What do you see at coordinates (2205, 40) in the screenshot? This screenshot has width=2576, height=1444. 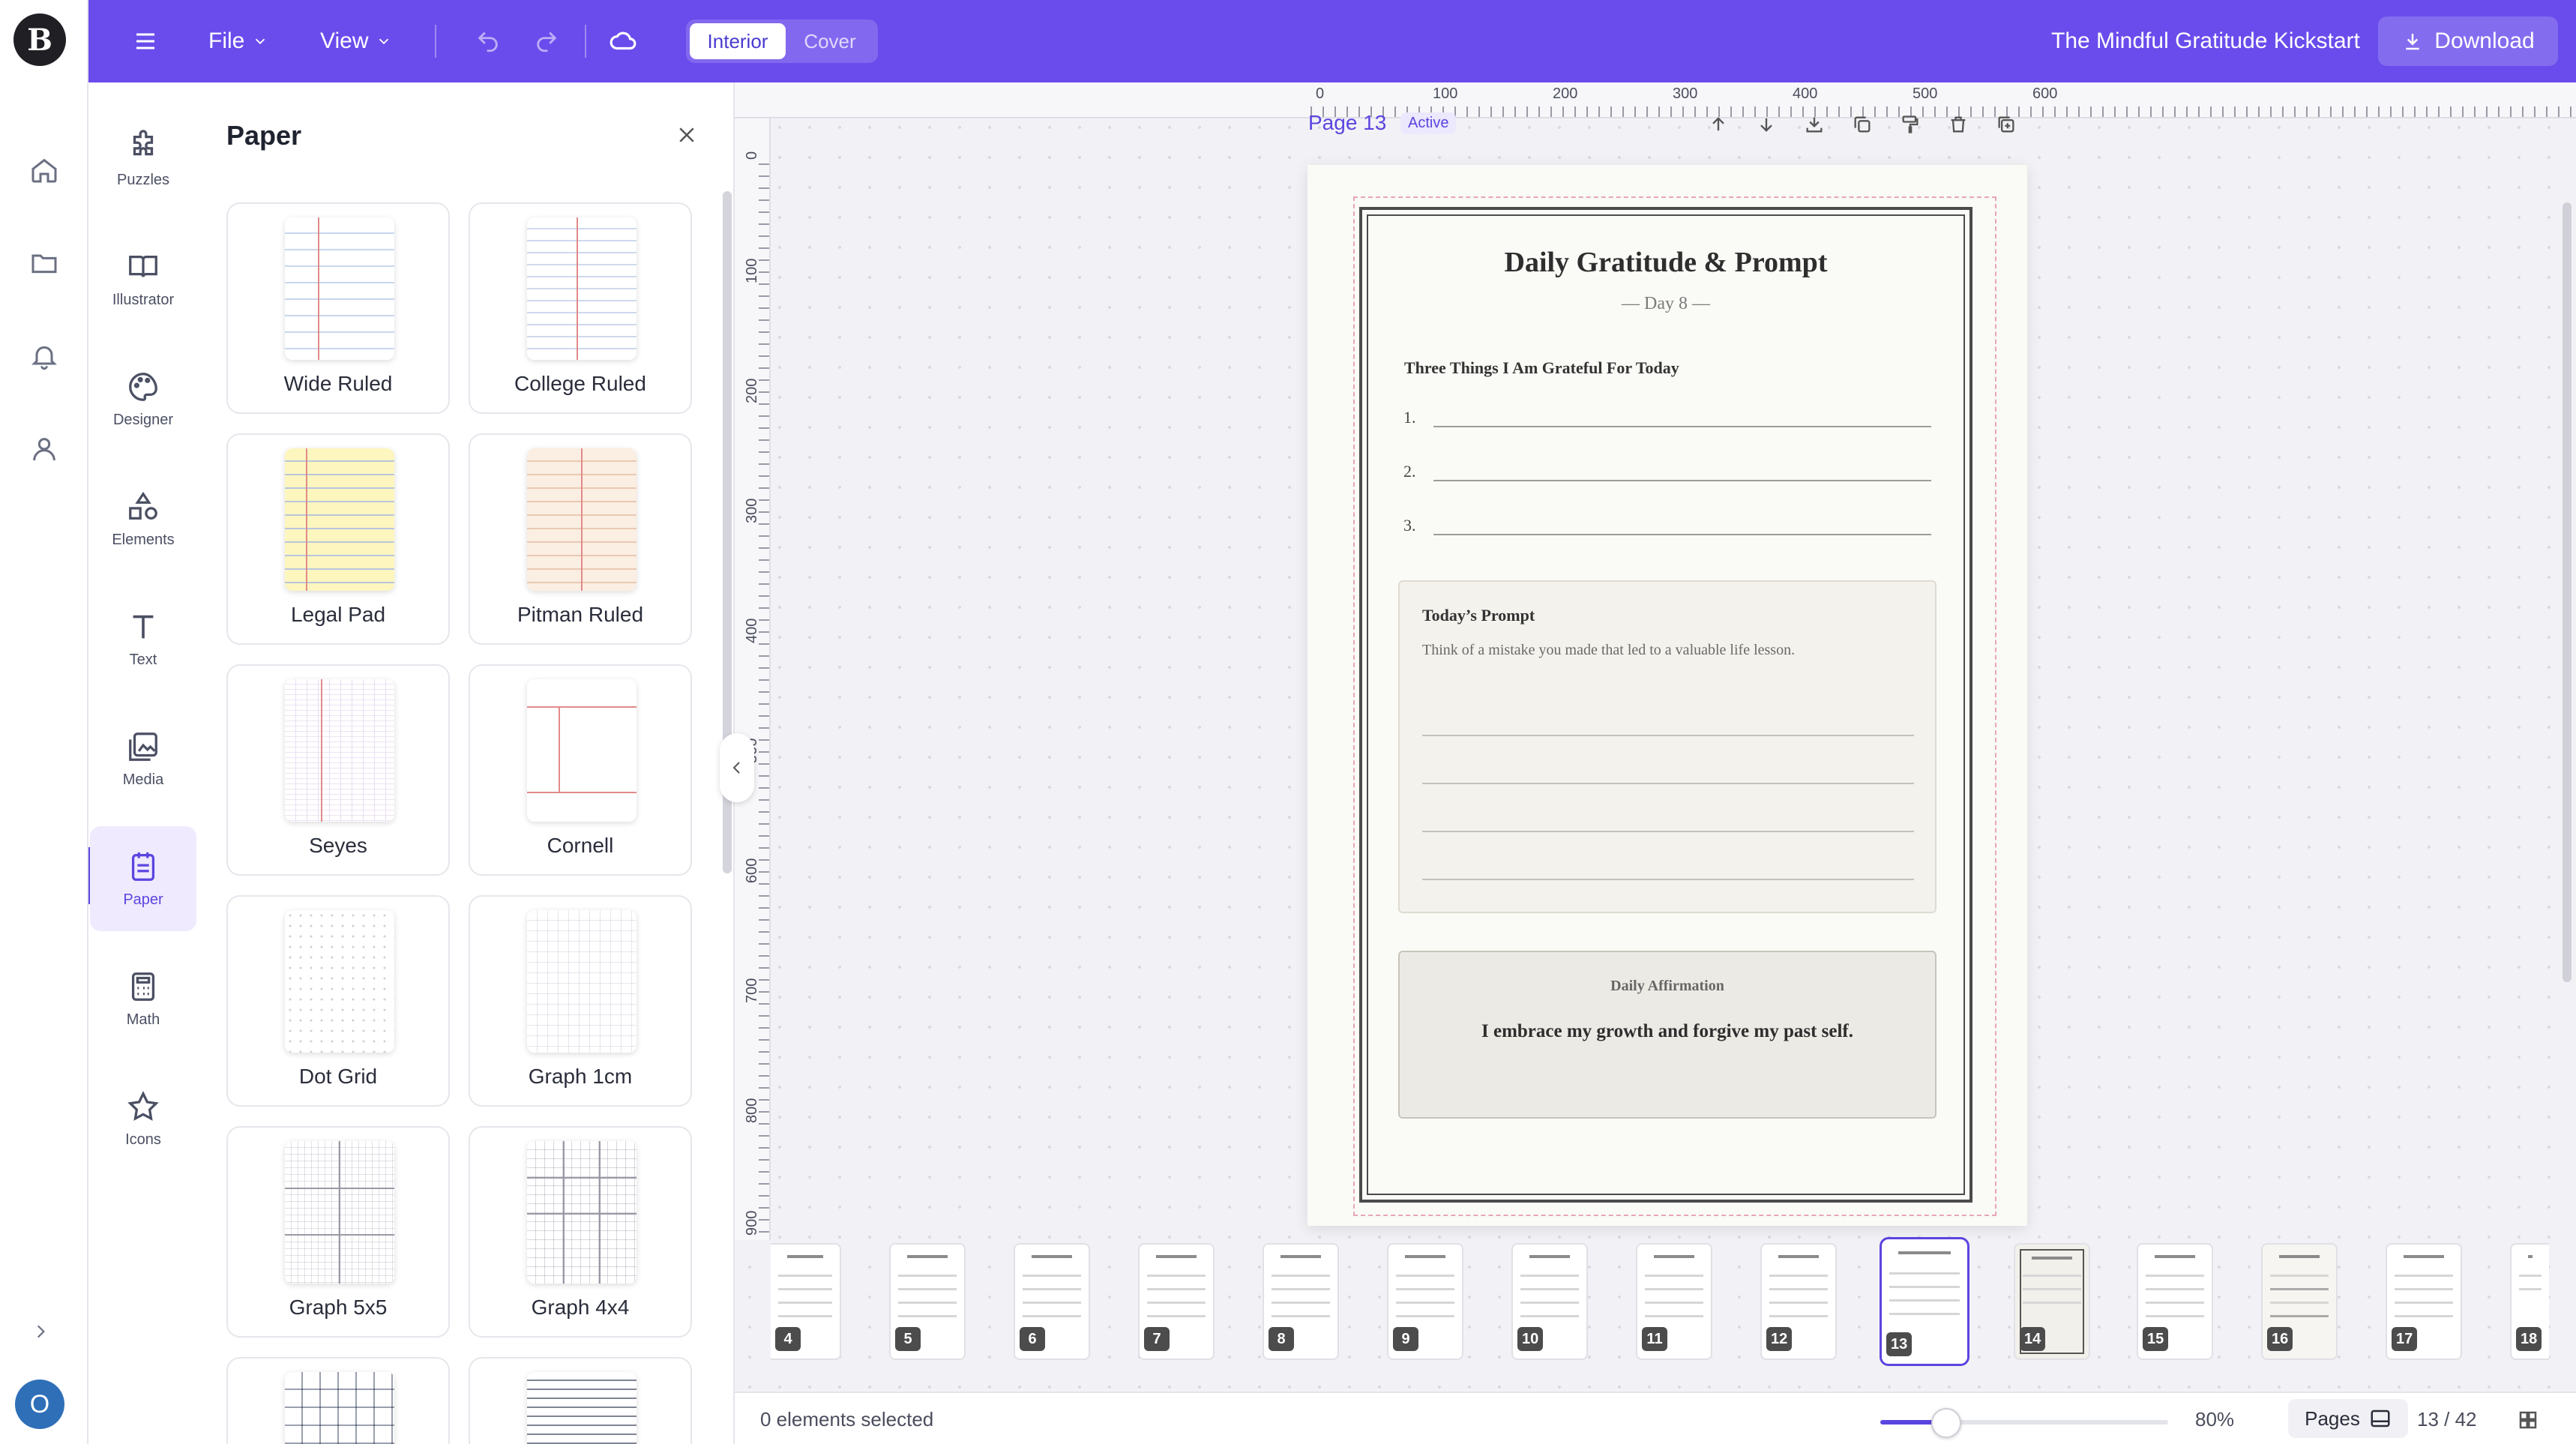 I see `book-title: The Mindful Gratitude Kickstart` at bounding box center [2205, 40].